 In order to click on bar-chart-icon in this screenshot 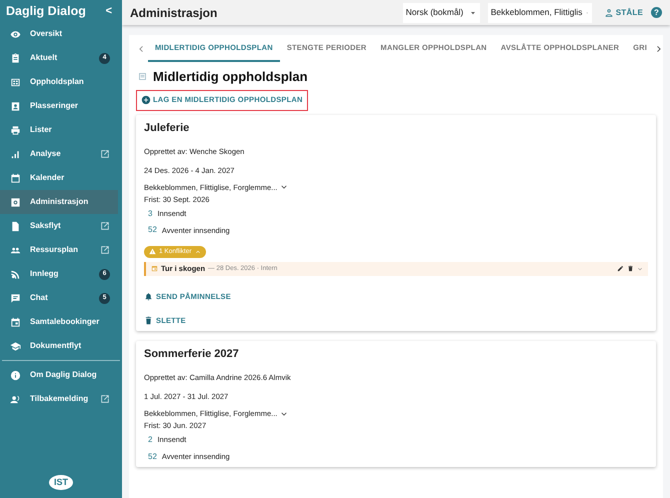, I will do `click(15, 154)`.